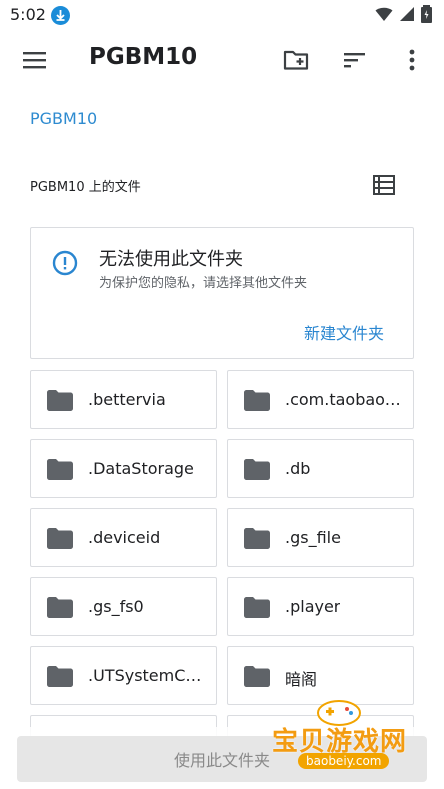  What do you see at coordinates (127, 399) in the screenshot?
I see `folder-name: .bettervia` at bounding box center [127, 399].